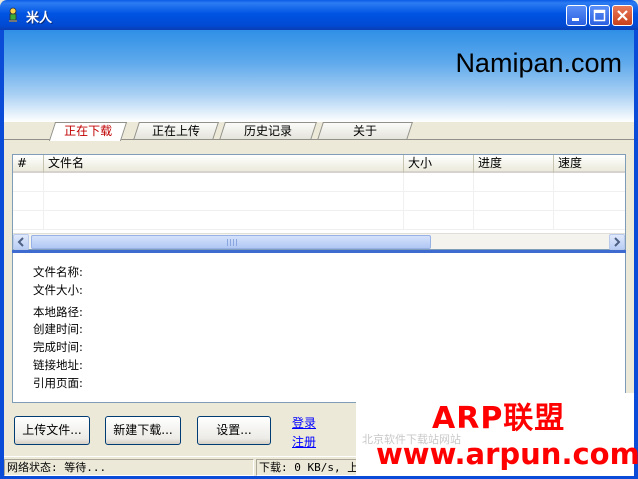  What do you see at coordinates (28, 164) in the screenshot?
I see `column-header-index: #` at bounding box center [28, 164].